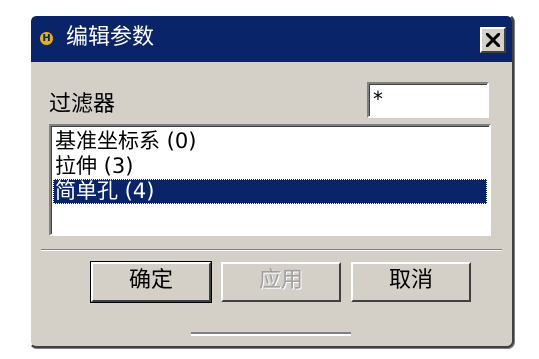 The image size is (539, 359). What do you see at coordinates (428, 100) in the screenshot?
I see `filter-input: *` at bounding box center [428, 100].